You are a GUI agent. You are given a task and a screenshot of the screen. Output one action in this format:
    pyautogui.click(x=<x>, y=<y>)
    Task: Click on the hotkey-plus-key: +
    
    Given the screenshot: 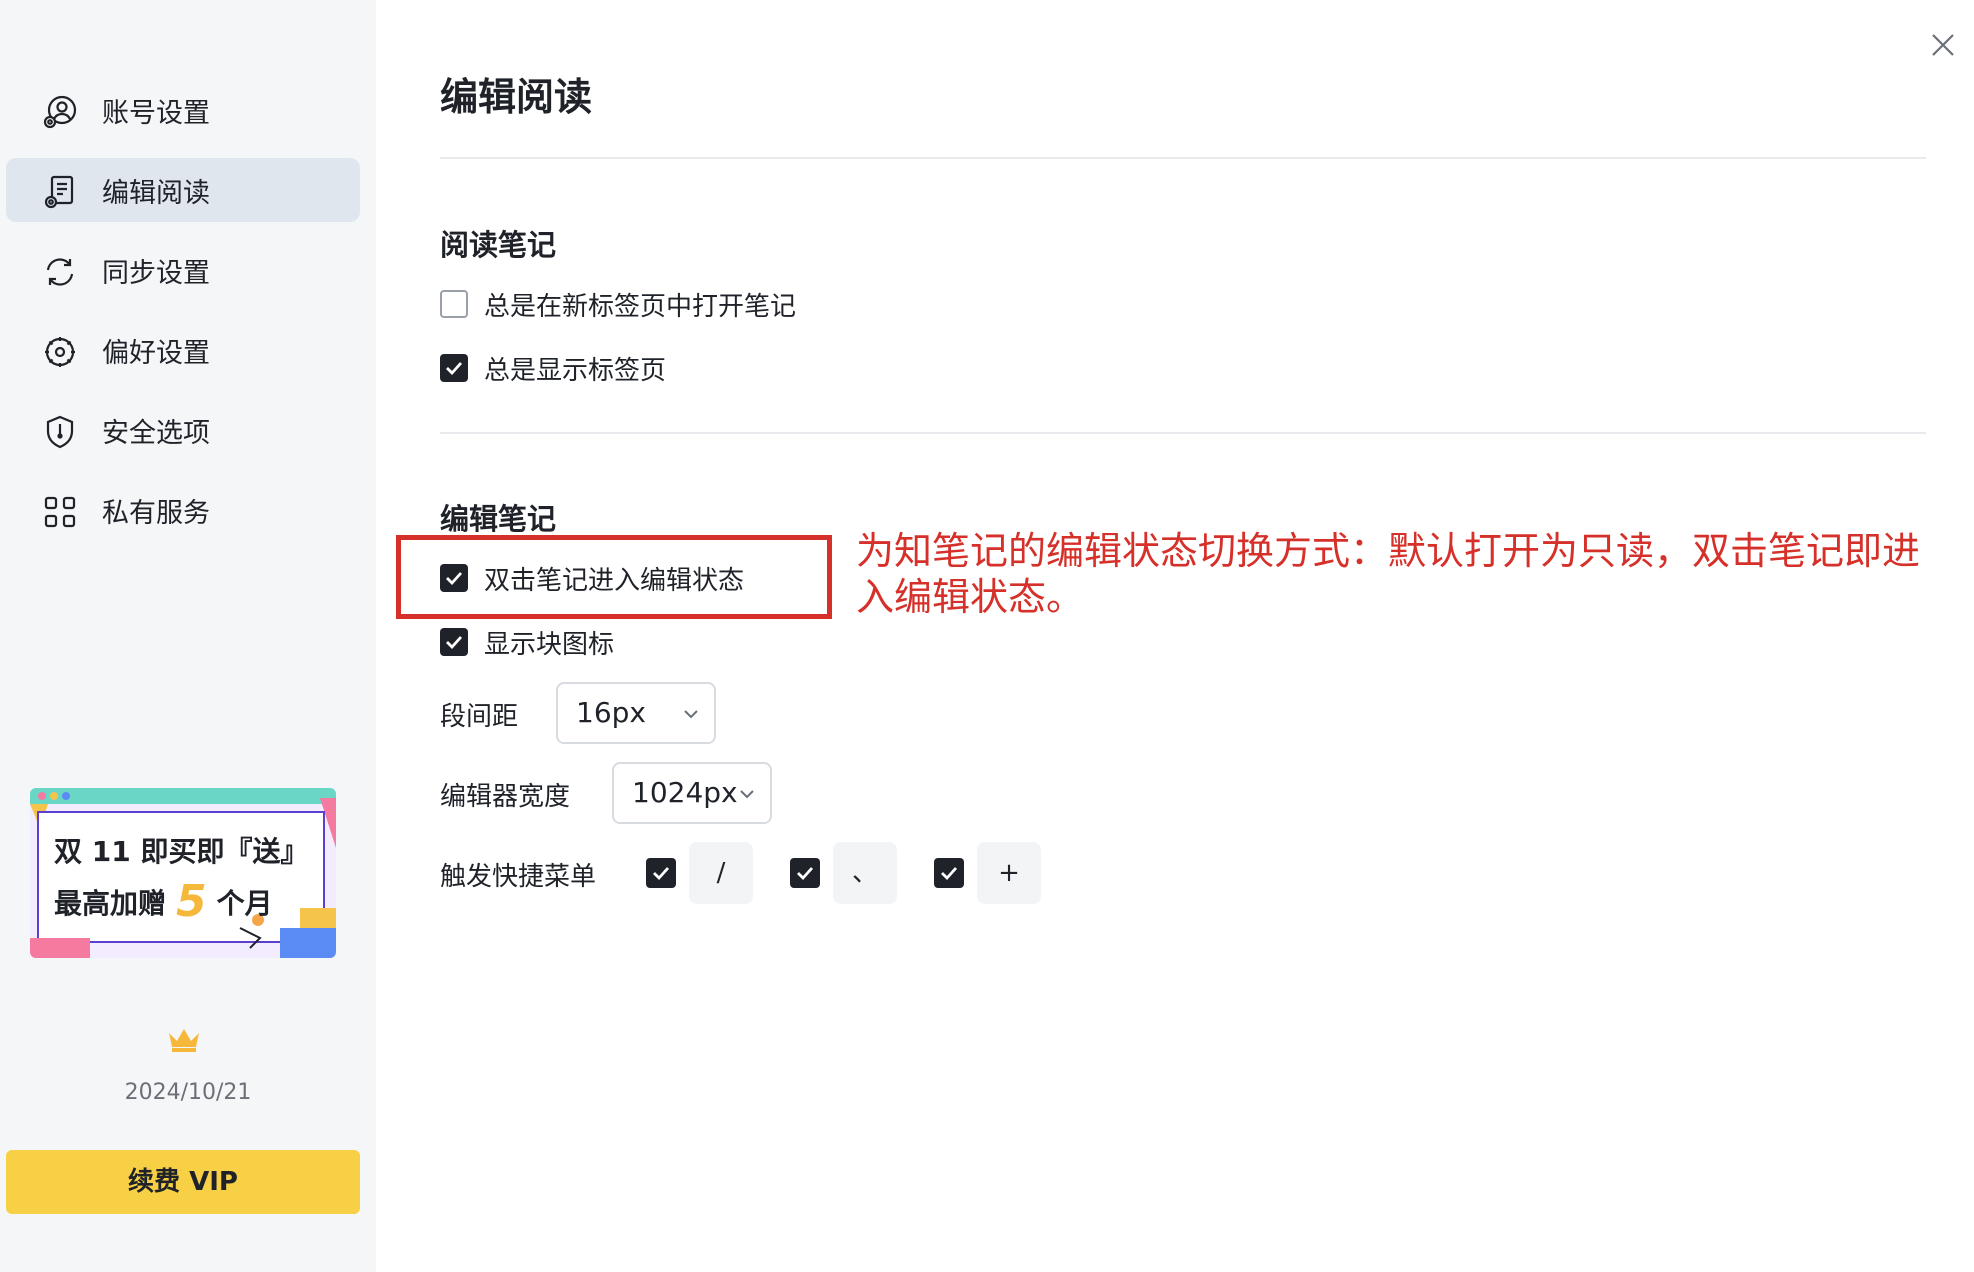 What is the action you would take?
    pyautogui.click(x=1009, y=873)
    